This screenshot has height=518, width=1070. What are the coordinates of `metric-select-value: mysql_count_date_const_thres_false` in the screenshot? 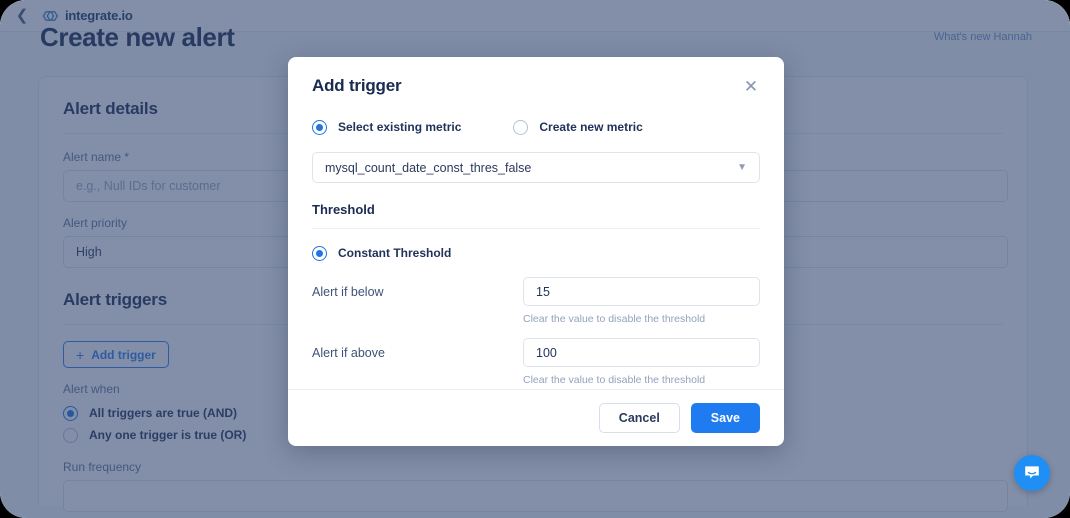 It's located at (428, 167).